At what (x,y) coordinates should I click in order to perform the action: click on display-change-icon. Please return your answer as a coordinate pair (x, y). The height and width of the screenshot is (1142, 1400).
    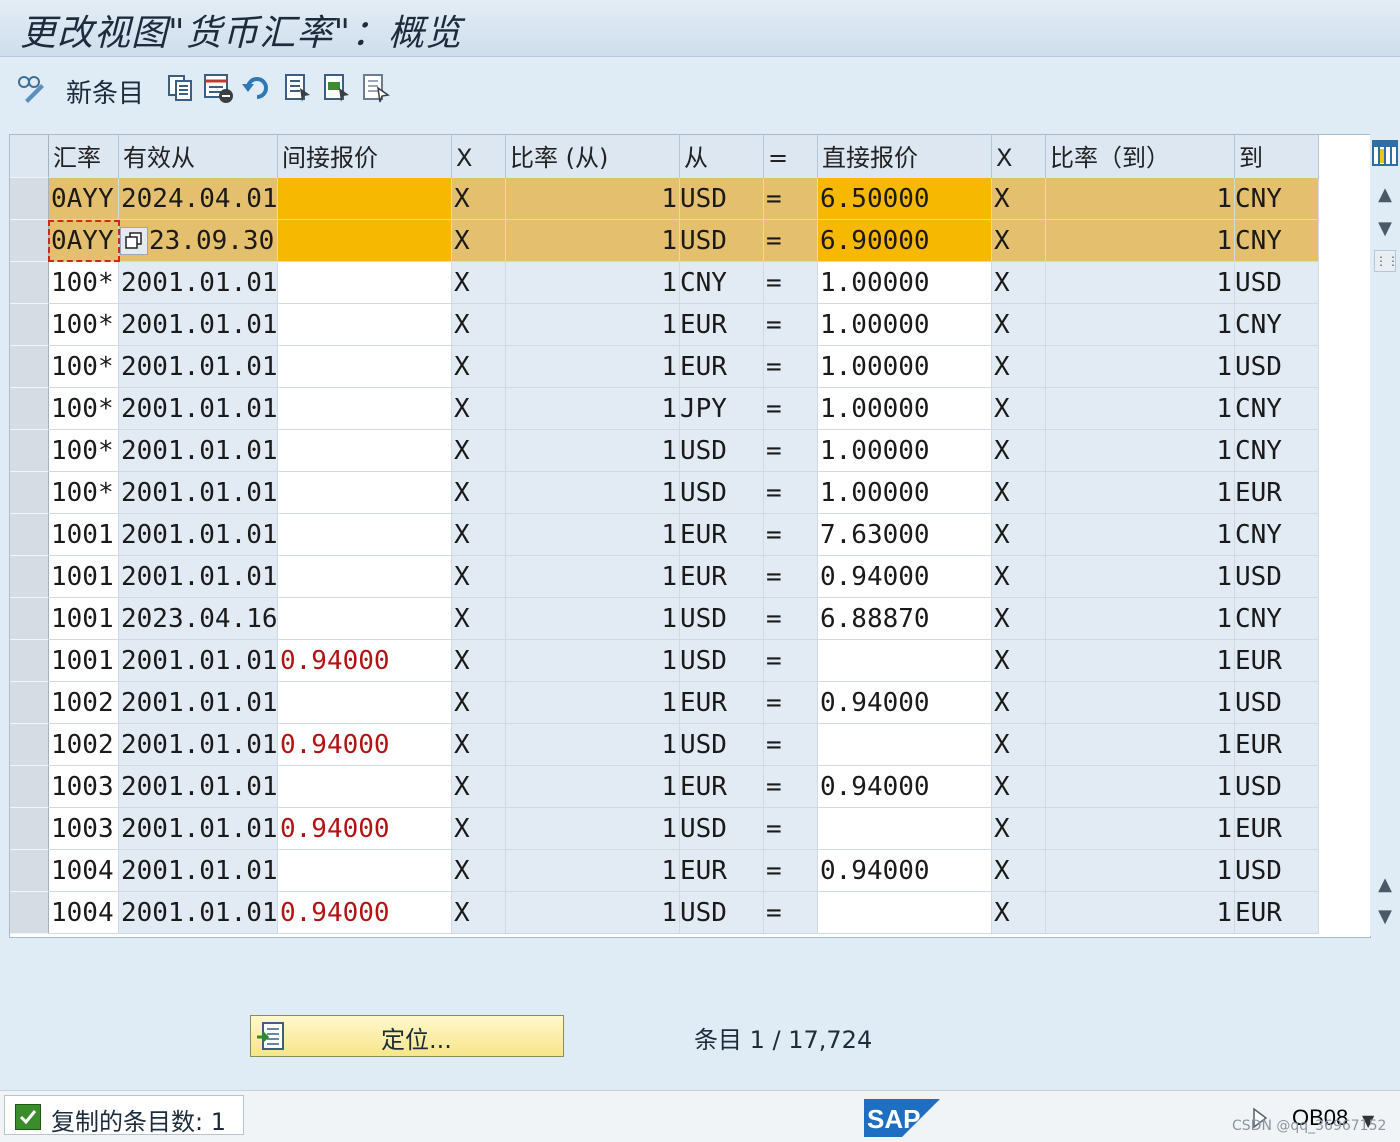
    Looking at the image, I should click on (31, 88).